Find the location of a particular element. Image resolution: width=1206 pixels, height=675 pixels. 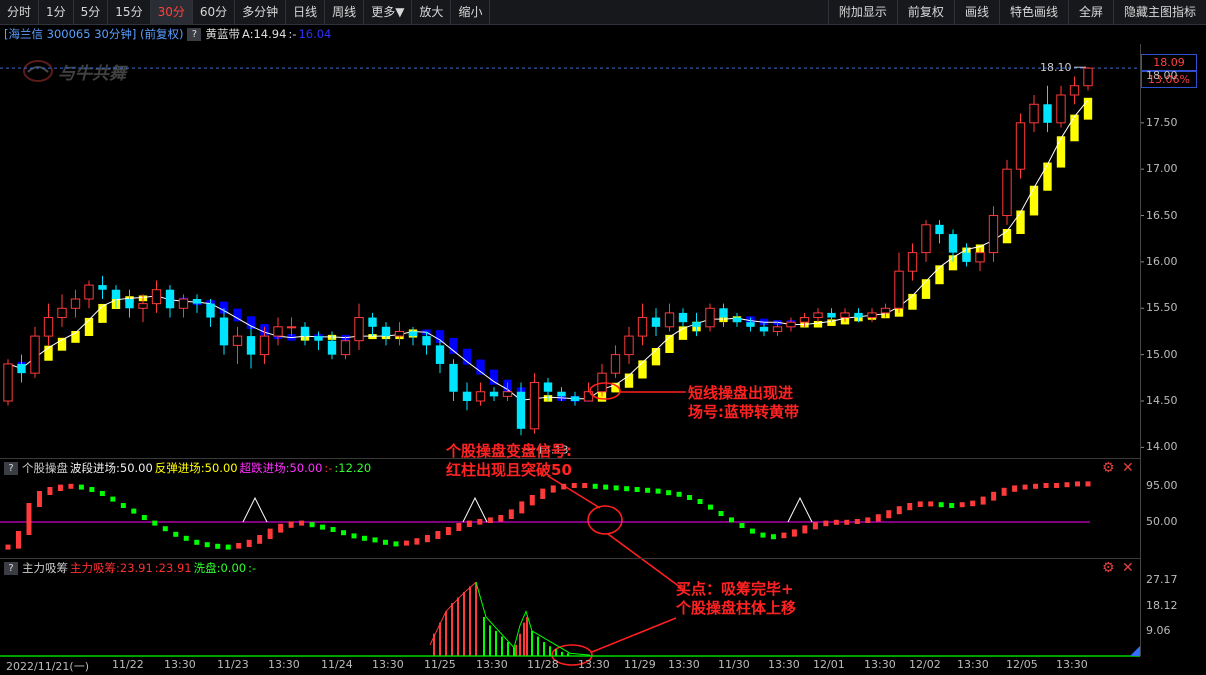

annotation-buy-point: 买点：吸筹完毕+ 个股操盘柱体上移 is located at coordinates (736, 599).